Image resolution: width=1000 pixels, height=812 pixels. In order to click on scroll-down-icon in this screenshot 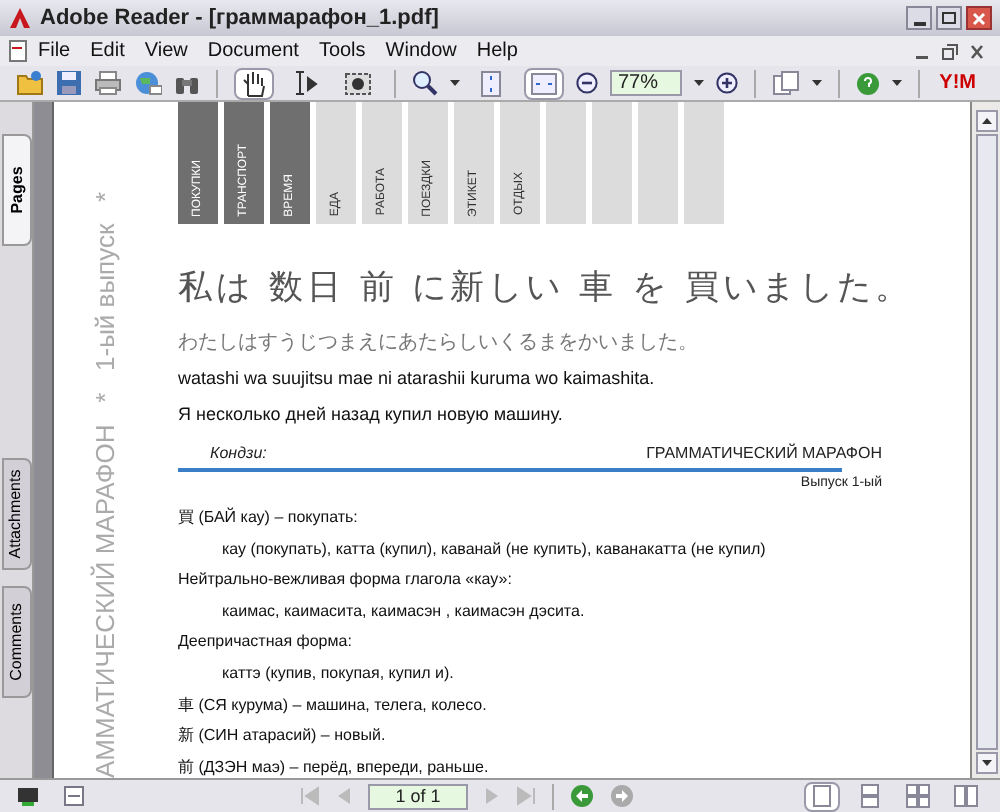, I will do `click(986, 763)`.